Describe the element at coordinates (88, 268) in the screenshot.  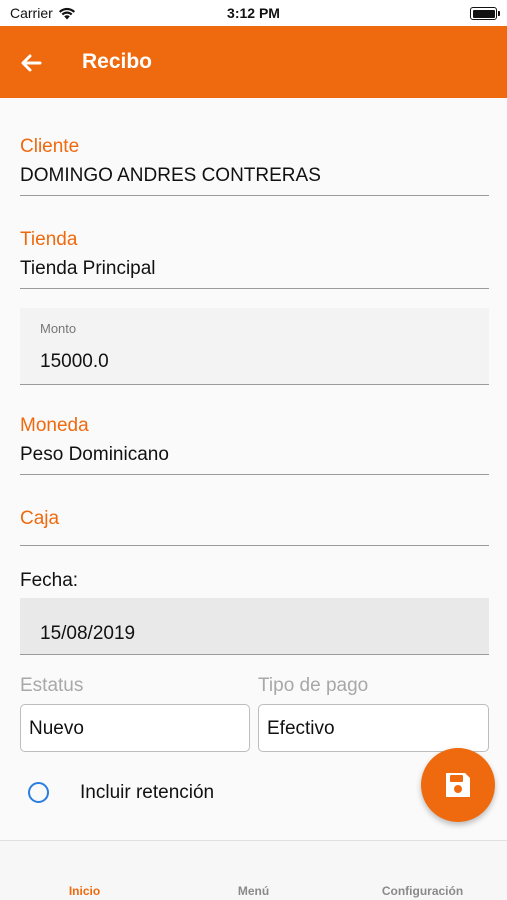
I see `tienda-value: Tienda Principal` at that location.